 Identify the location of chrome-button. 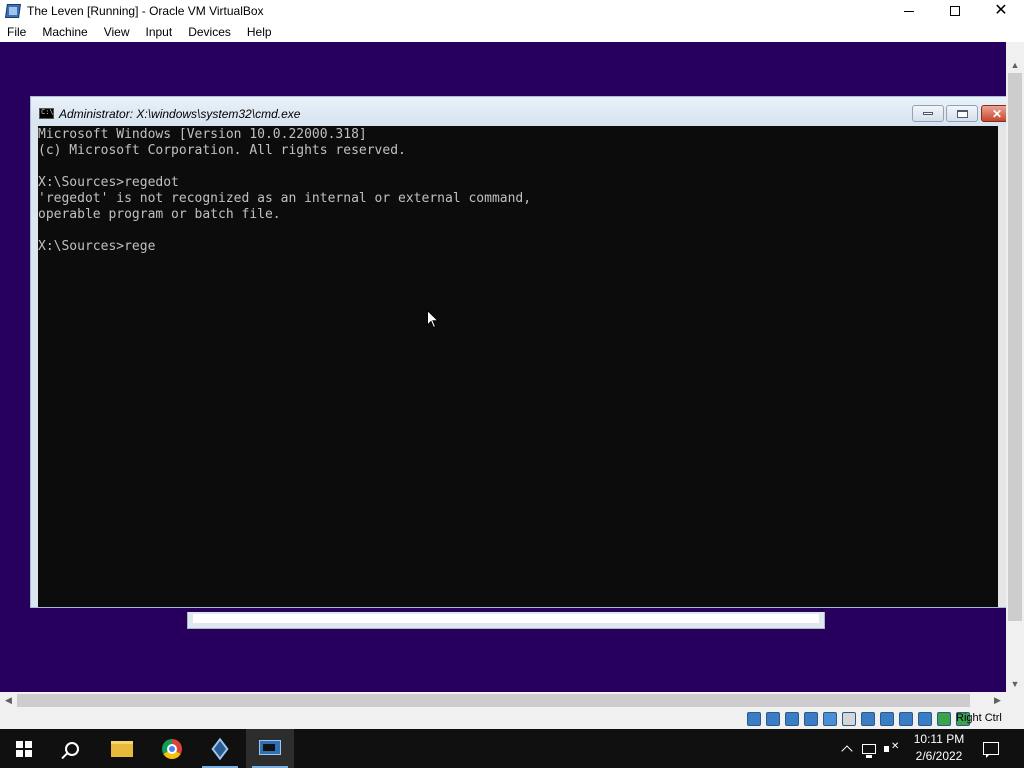
(172, 748).